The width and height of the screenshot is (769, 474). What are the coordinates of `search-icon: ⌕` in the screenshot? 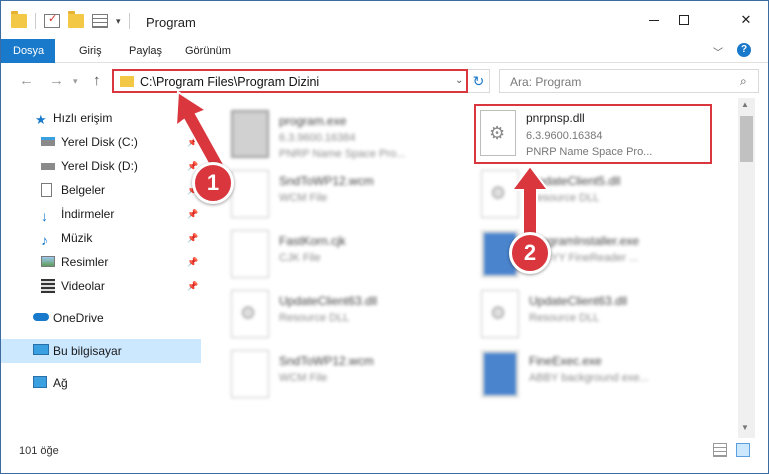 It's located at (743, 81).